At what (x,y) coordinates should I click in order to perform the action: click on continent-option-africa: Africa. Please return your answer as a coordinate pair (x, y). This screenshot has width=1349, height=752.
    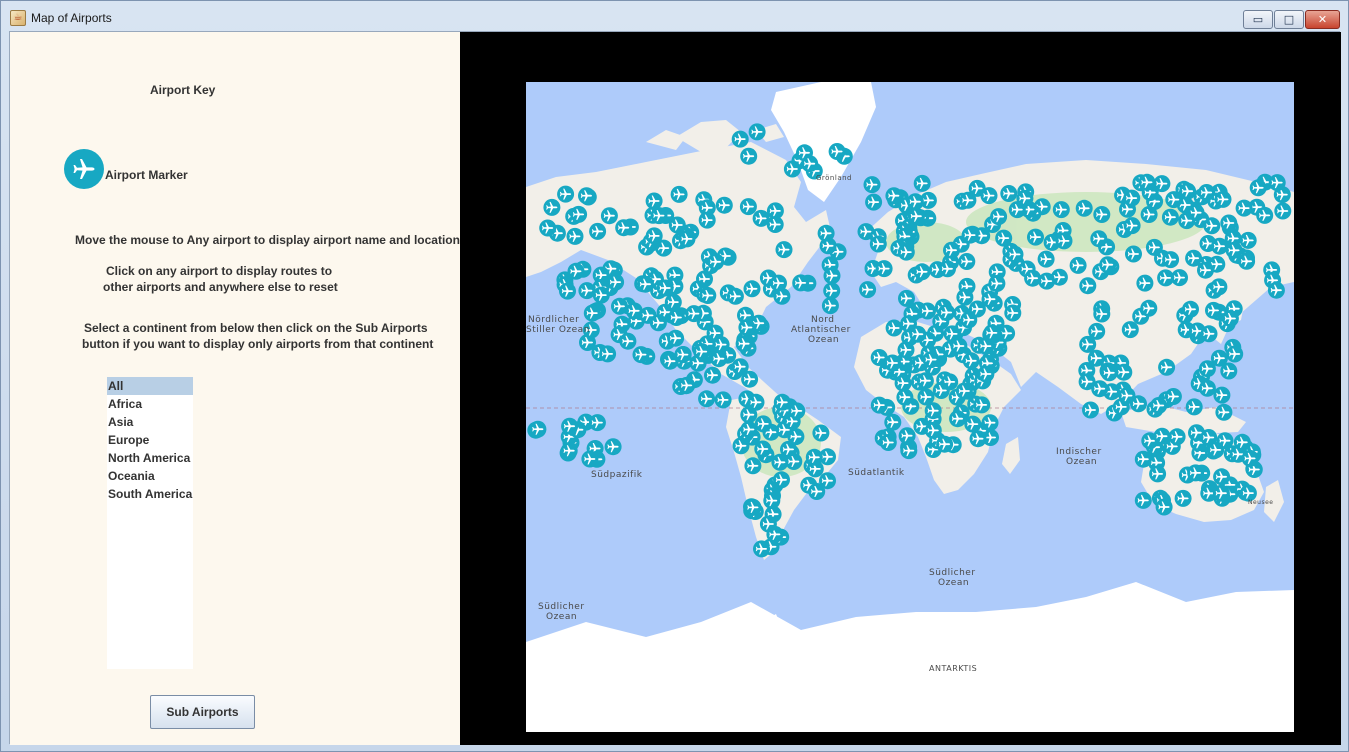
    Looking at the image, I should click on (150, 404).